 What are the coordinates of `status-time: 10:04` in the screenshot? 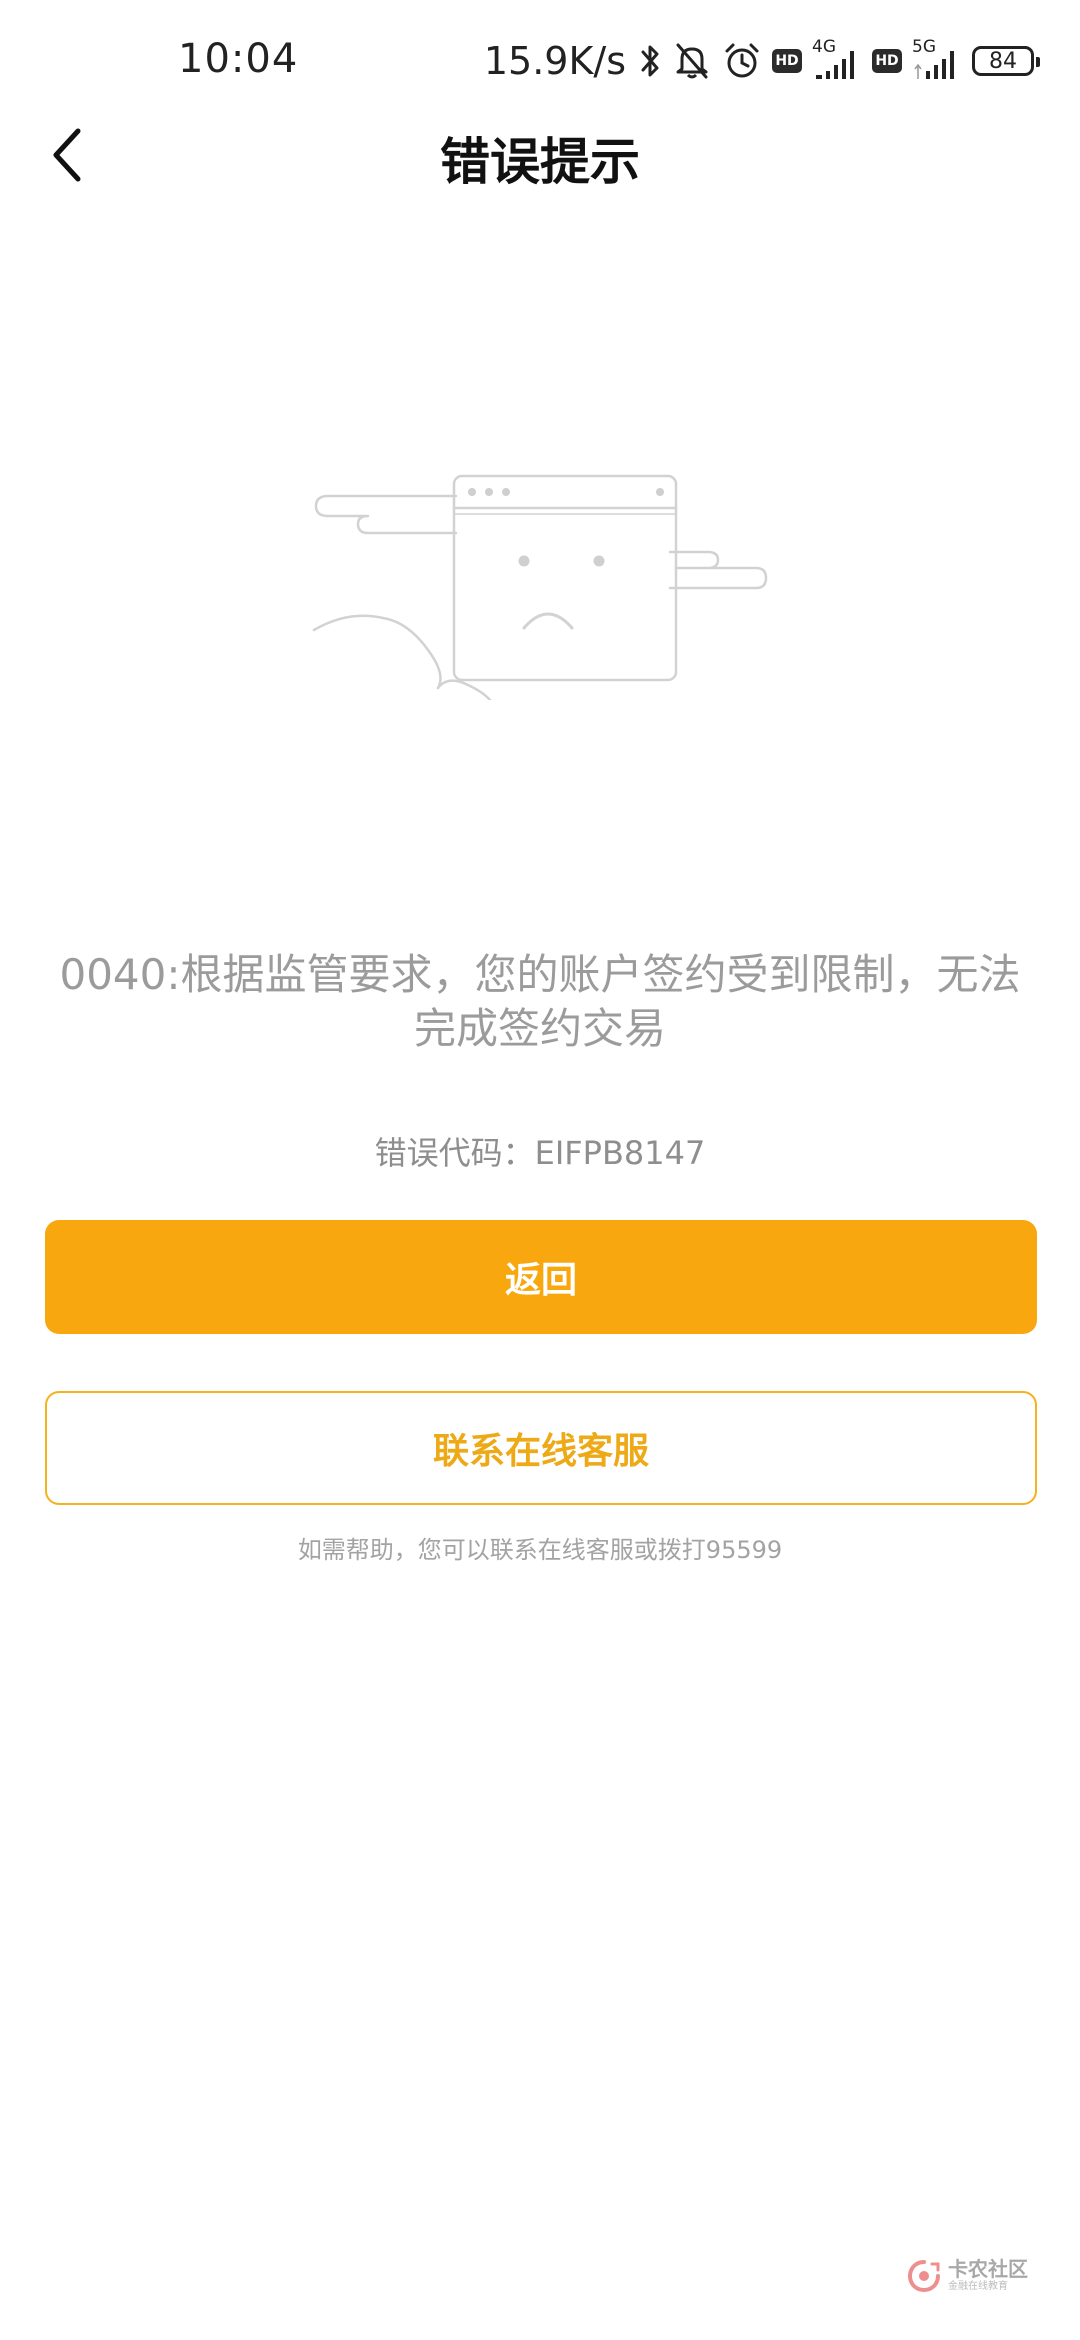 It's located at (238, 59).